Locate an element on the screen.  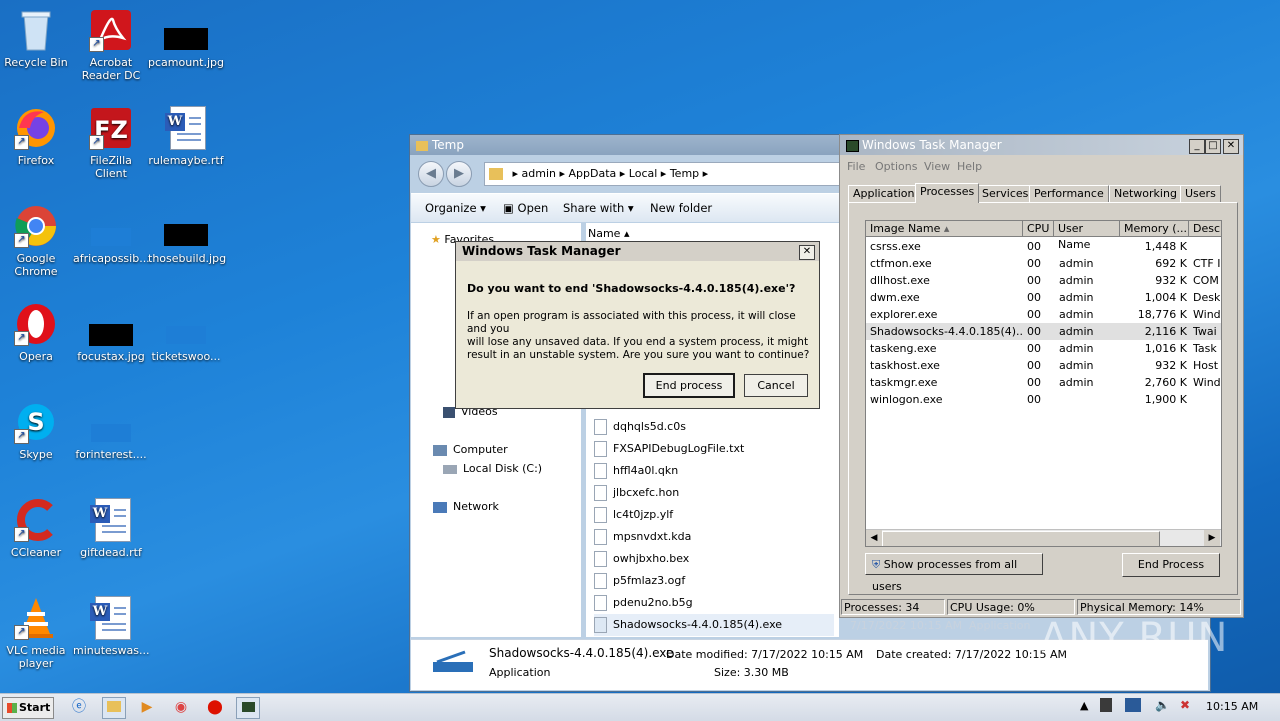
breadcrumb-local: Local is located at coordinates (643, 173).